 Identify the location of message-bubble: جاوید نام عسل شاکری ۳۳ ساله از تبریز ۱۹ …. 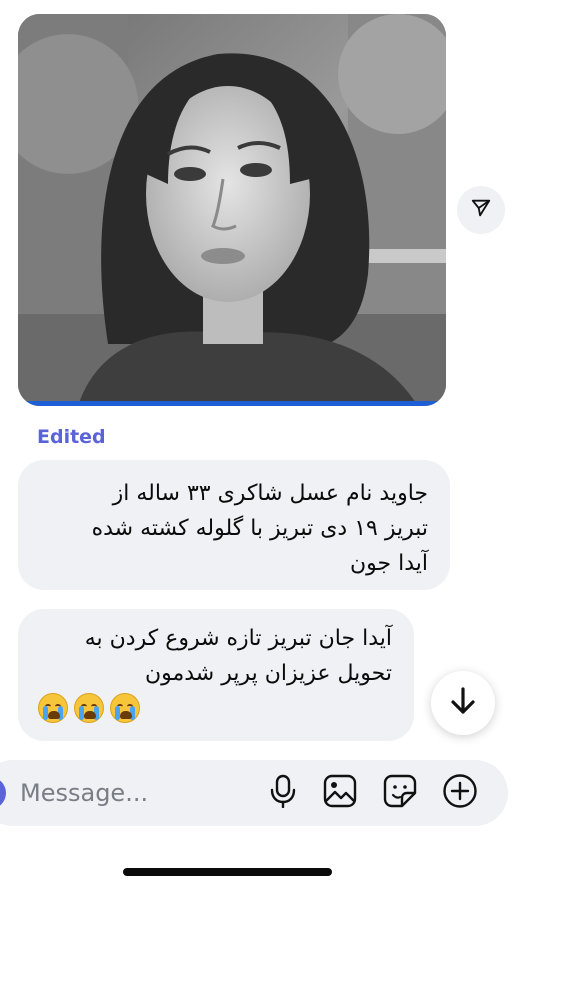
(234, 525).